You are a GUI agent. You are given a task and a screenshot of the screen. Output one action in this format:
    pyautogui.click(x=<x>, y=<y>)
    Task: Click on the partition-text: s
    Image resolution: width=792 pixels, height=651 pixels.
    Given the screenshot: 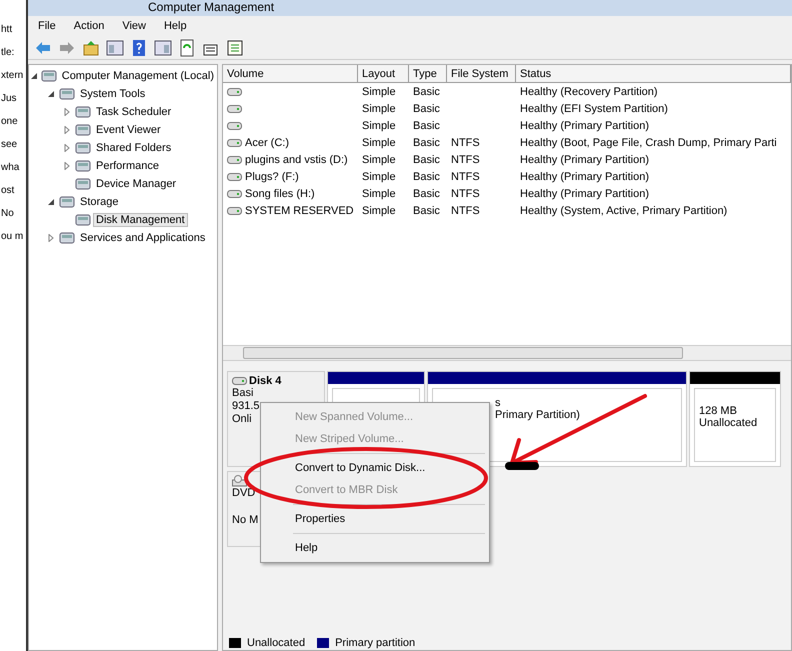 What is the action you would take?
    pyautogui.click(x=497, y=403)
    